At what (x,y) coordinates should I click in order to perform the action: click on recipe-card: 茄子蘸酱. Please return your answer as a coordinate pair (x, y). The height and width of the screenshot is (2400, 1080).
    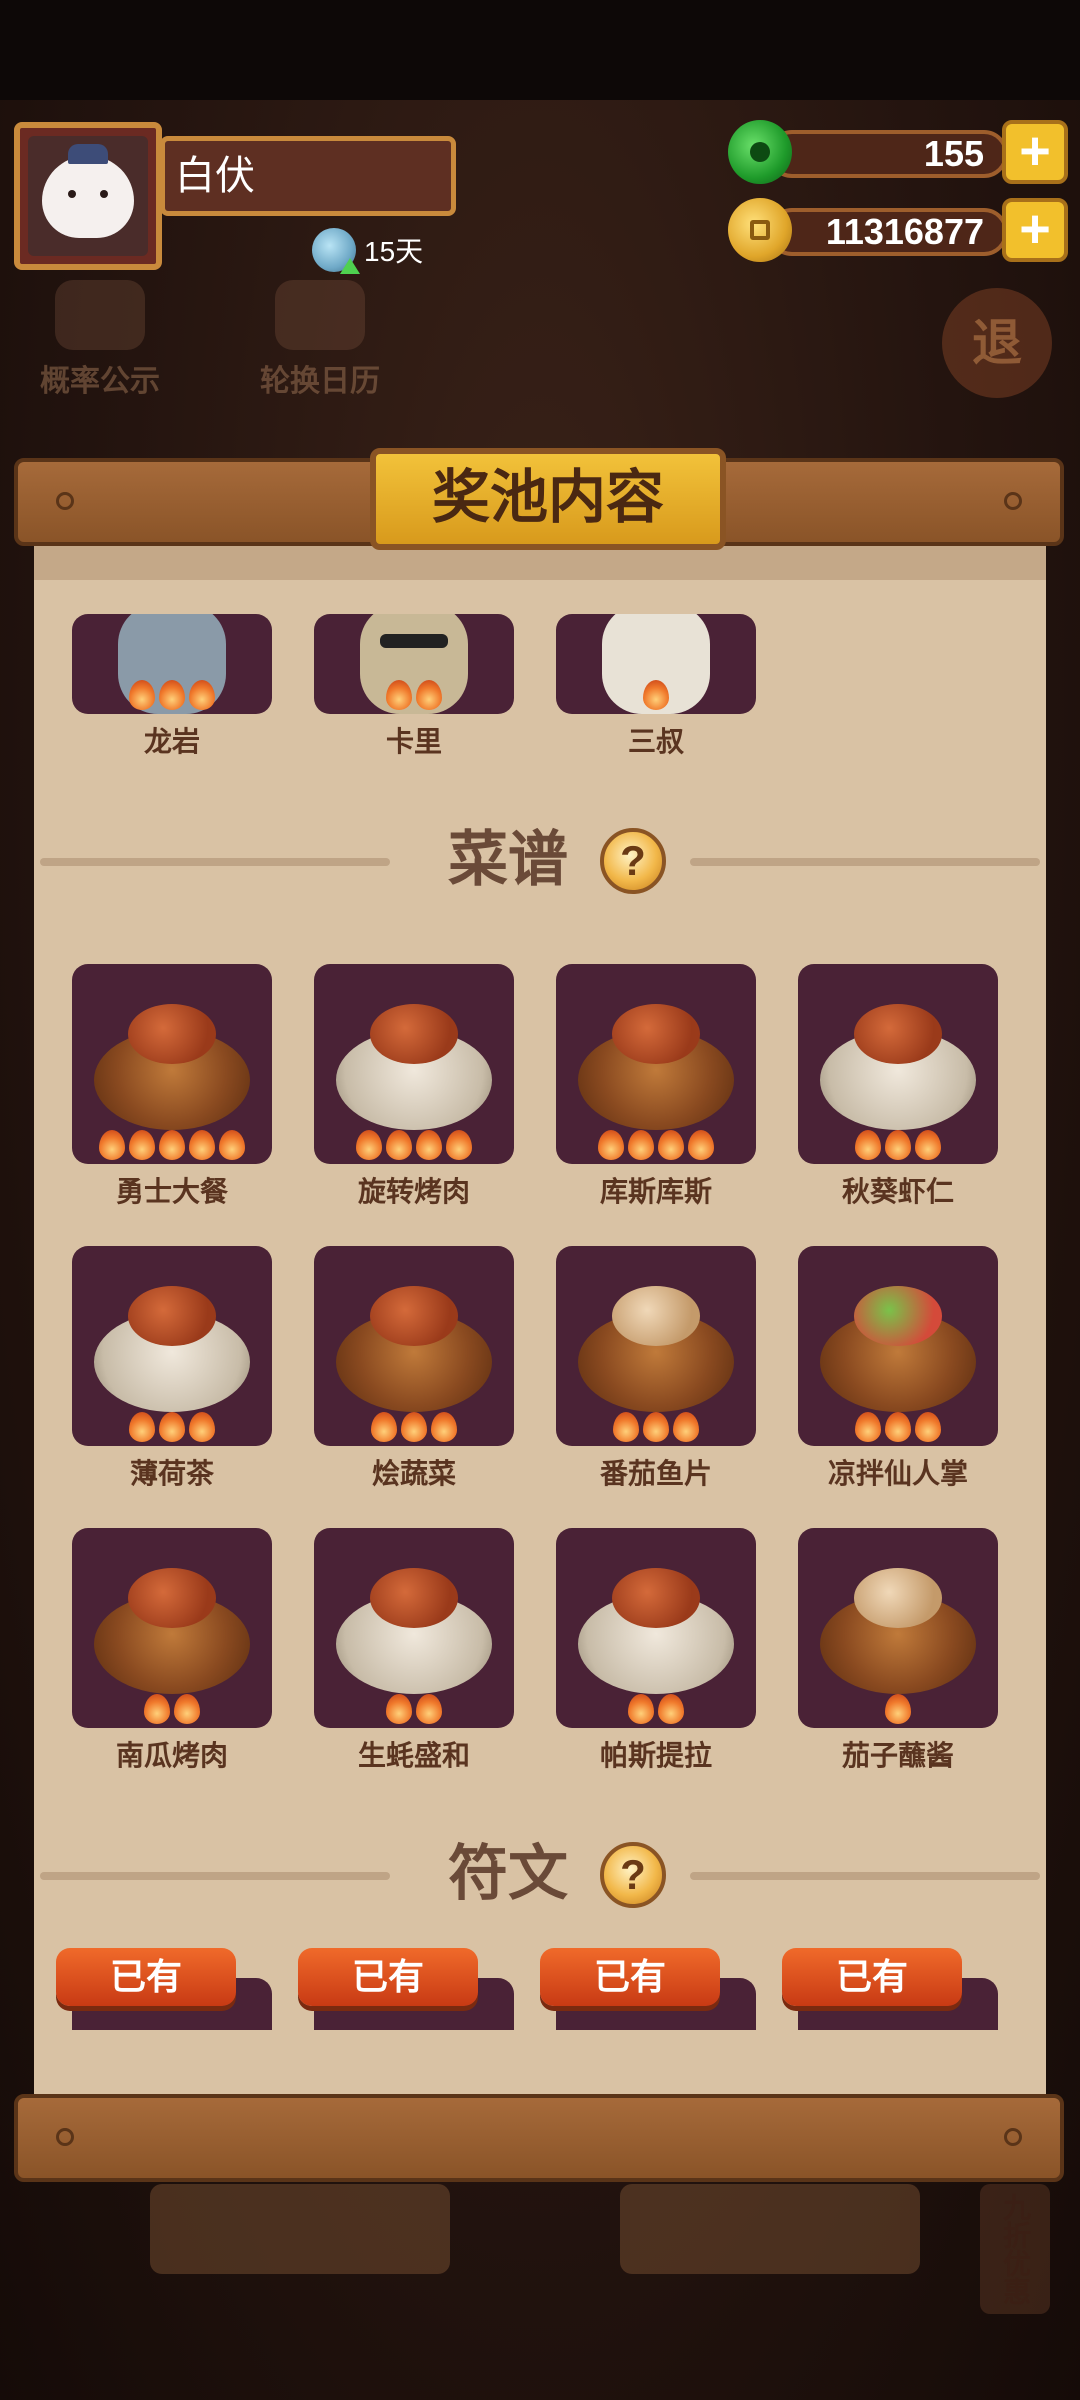
    Looking at the image, I should click on (898, 1651).